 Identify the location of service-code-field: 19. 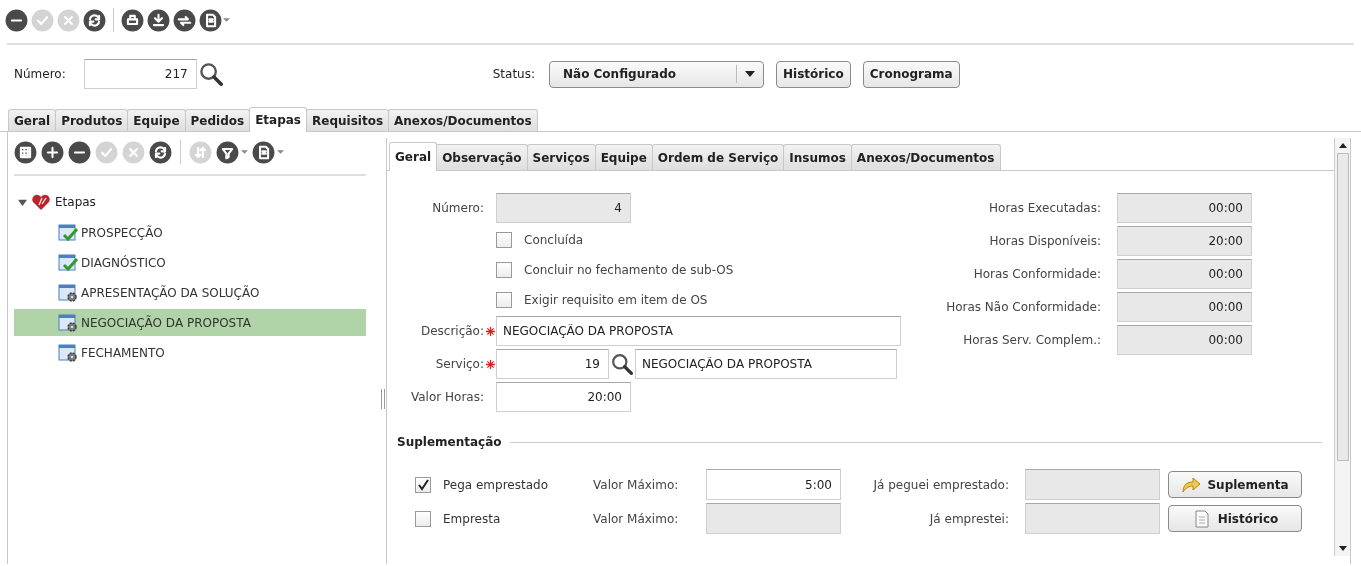
(552, 364).